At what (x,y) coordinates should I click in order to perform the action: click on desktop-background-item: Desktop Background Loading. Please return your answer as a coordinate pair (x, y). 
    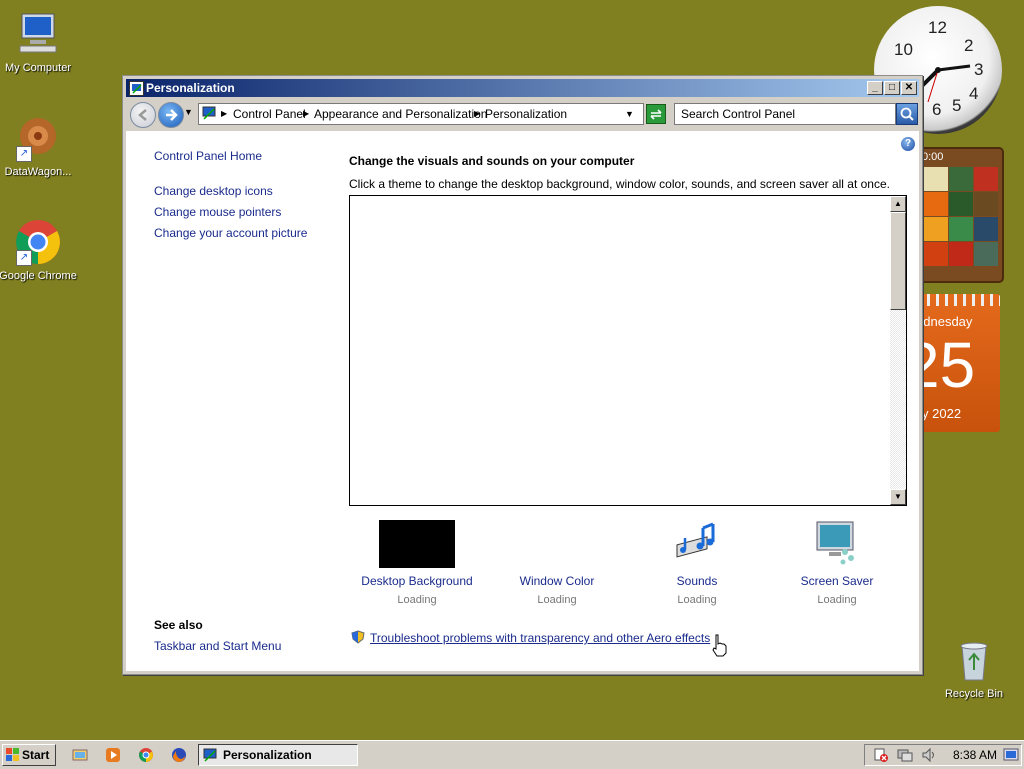
    Looking at the image, I should click on (417, 563).